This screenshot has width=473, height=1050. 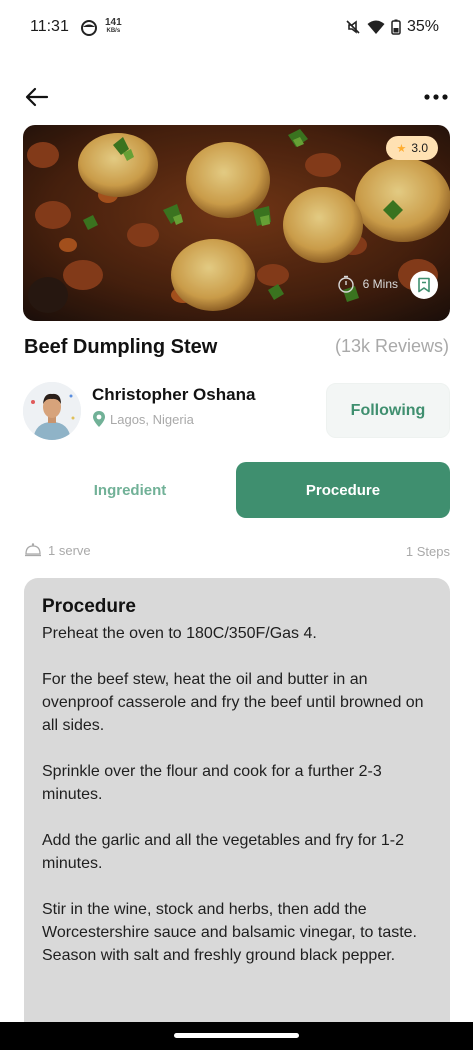 What do you see at coordinates (388, 410) in the screenshot?
I see `following-button: Following` at bounding box center [388, 410].